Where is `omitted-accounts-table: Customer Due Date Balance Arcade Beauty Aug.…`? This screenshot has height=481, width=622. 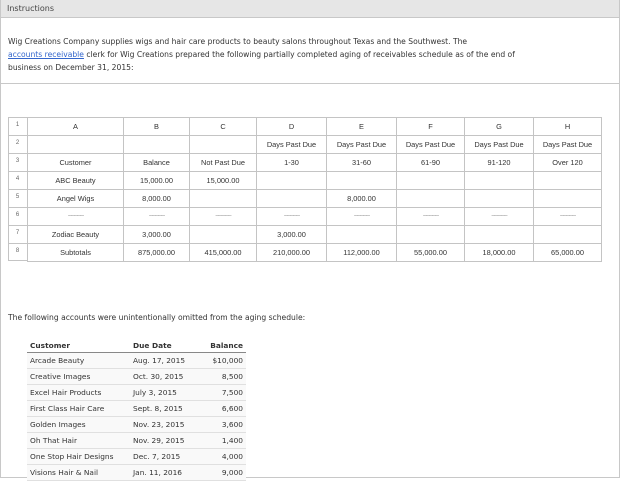
omitted-accounts-table: Customer Due Date Balance Arcade Beauty Aug.… is located at coordinates (136, 409).